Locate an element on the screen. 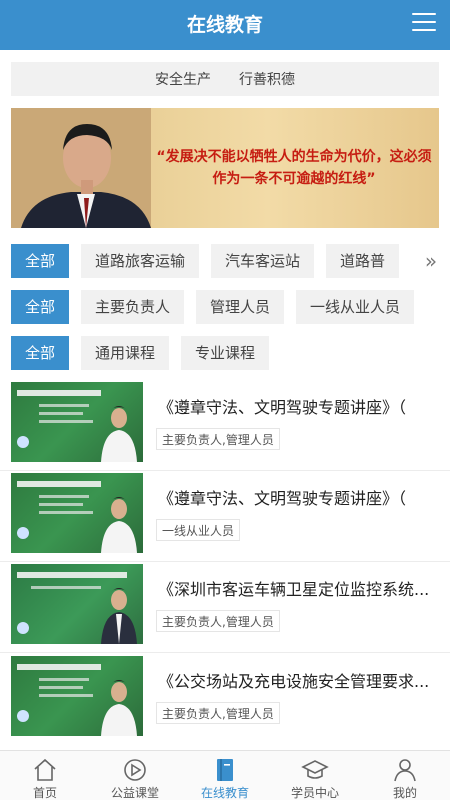  tab-online-education: 在线教育 is located at coordinates (225, 775).